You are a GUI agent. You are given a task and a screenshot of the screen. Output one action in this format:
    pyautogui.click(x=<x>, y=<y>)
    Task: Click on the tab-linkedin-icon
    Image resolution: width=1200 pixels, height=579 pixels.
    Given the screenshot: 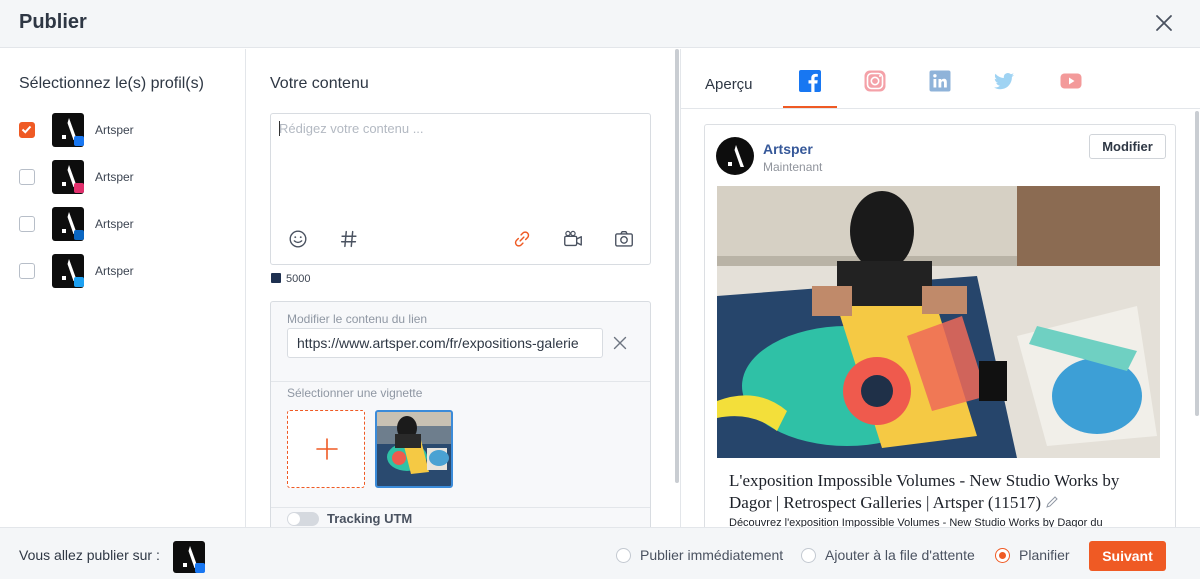 What is the action you would take?
    pyautogui.click(x=940, y=81)
    